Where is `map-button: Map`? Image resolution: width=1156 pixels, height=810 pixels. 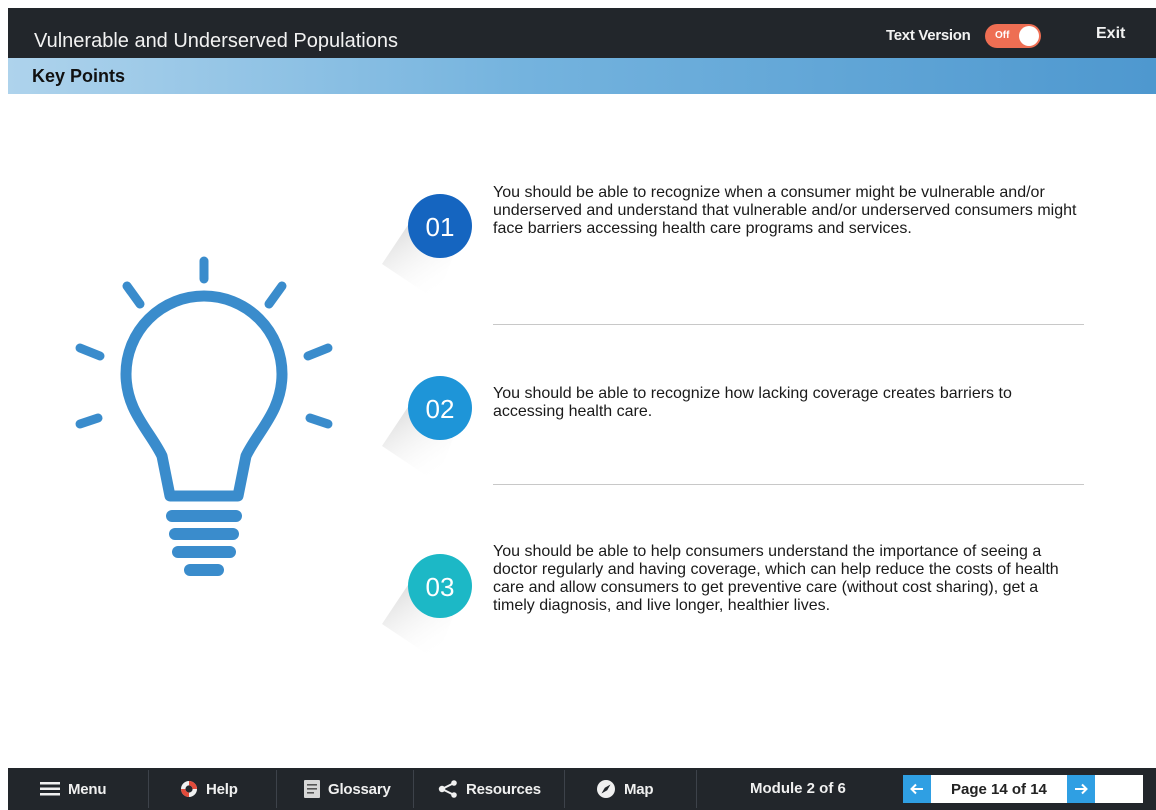 map-button: Map is located at coordinates (625, 789).